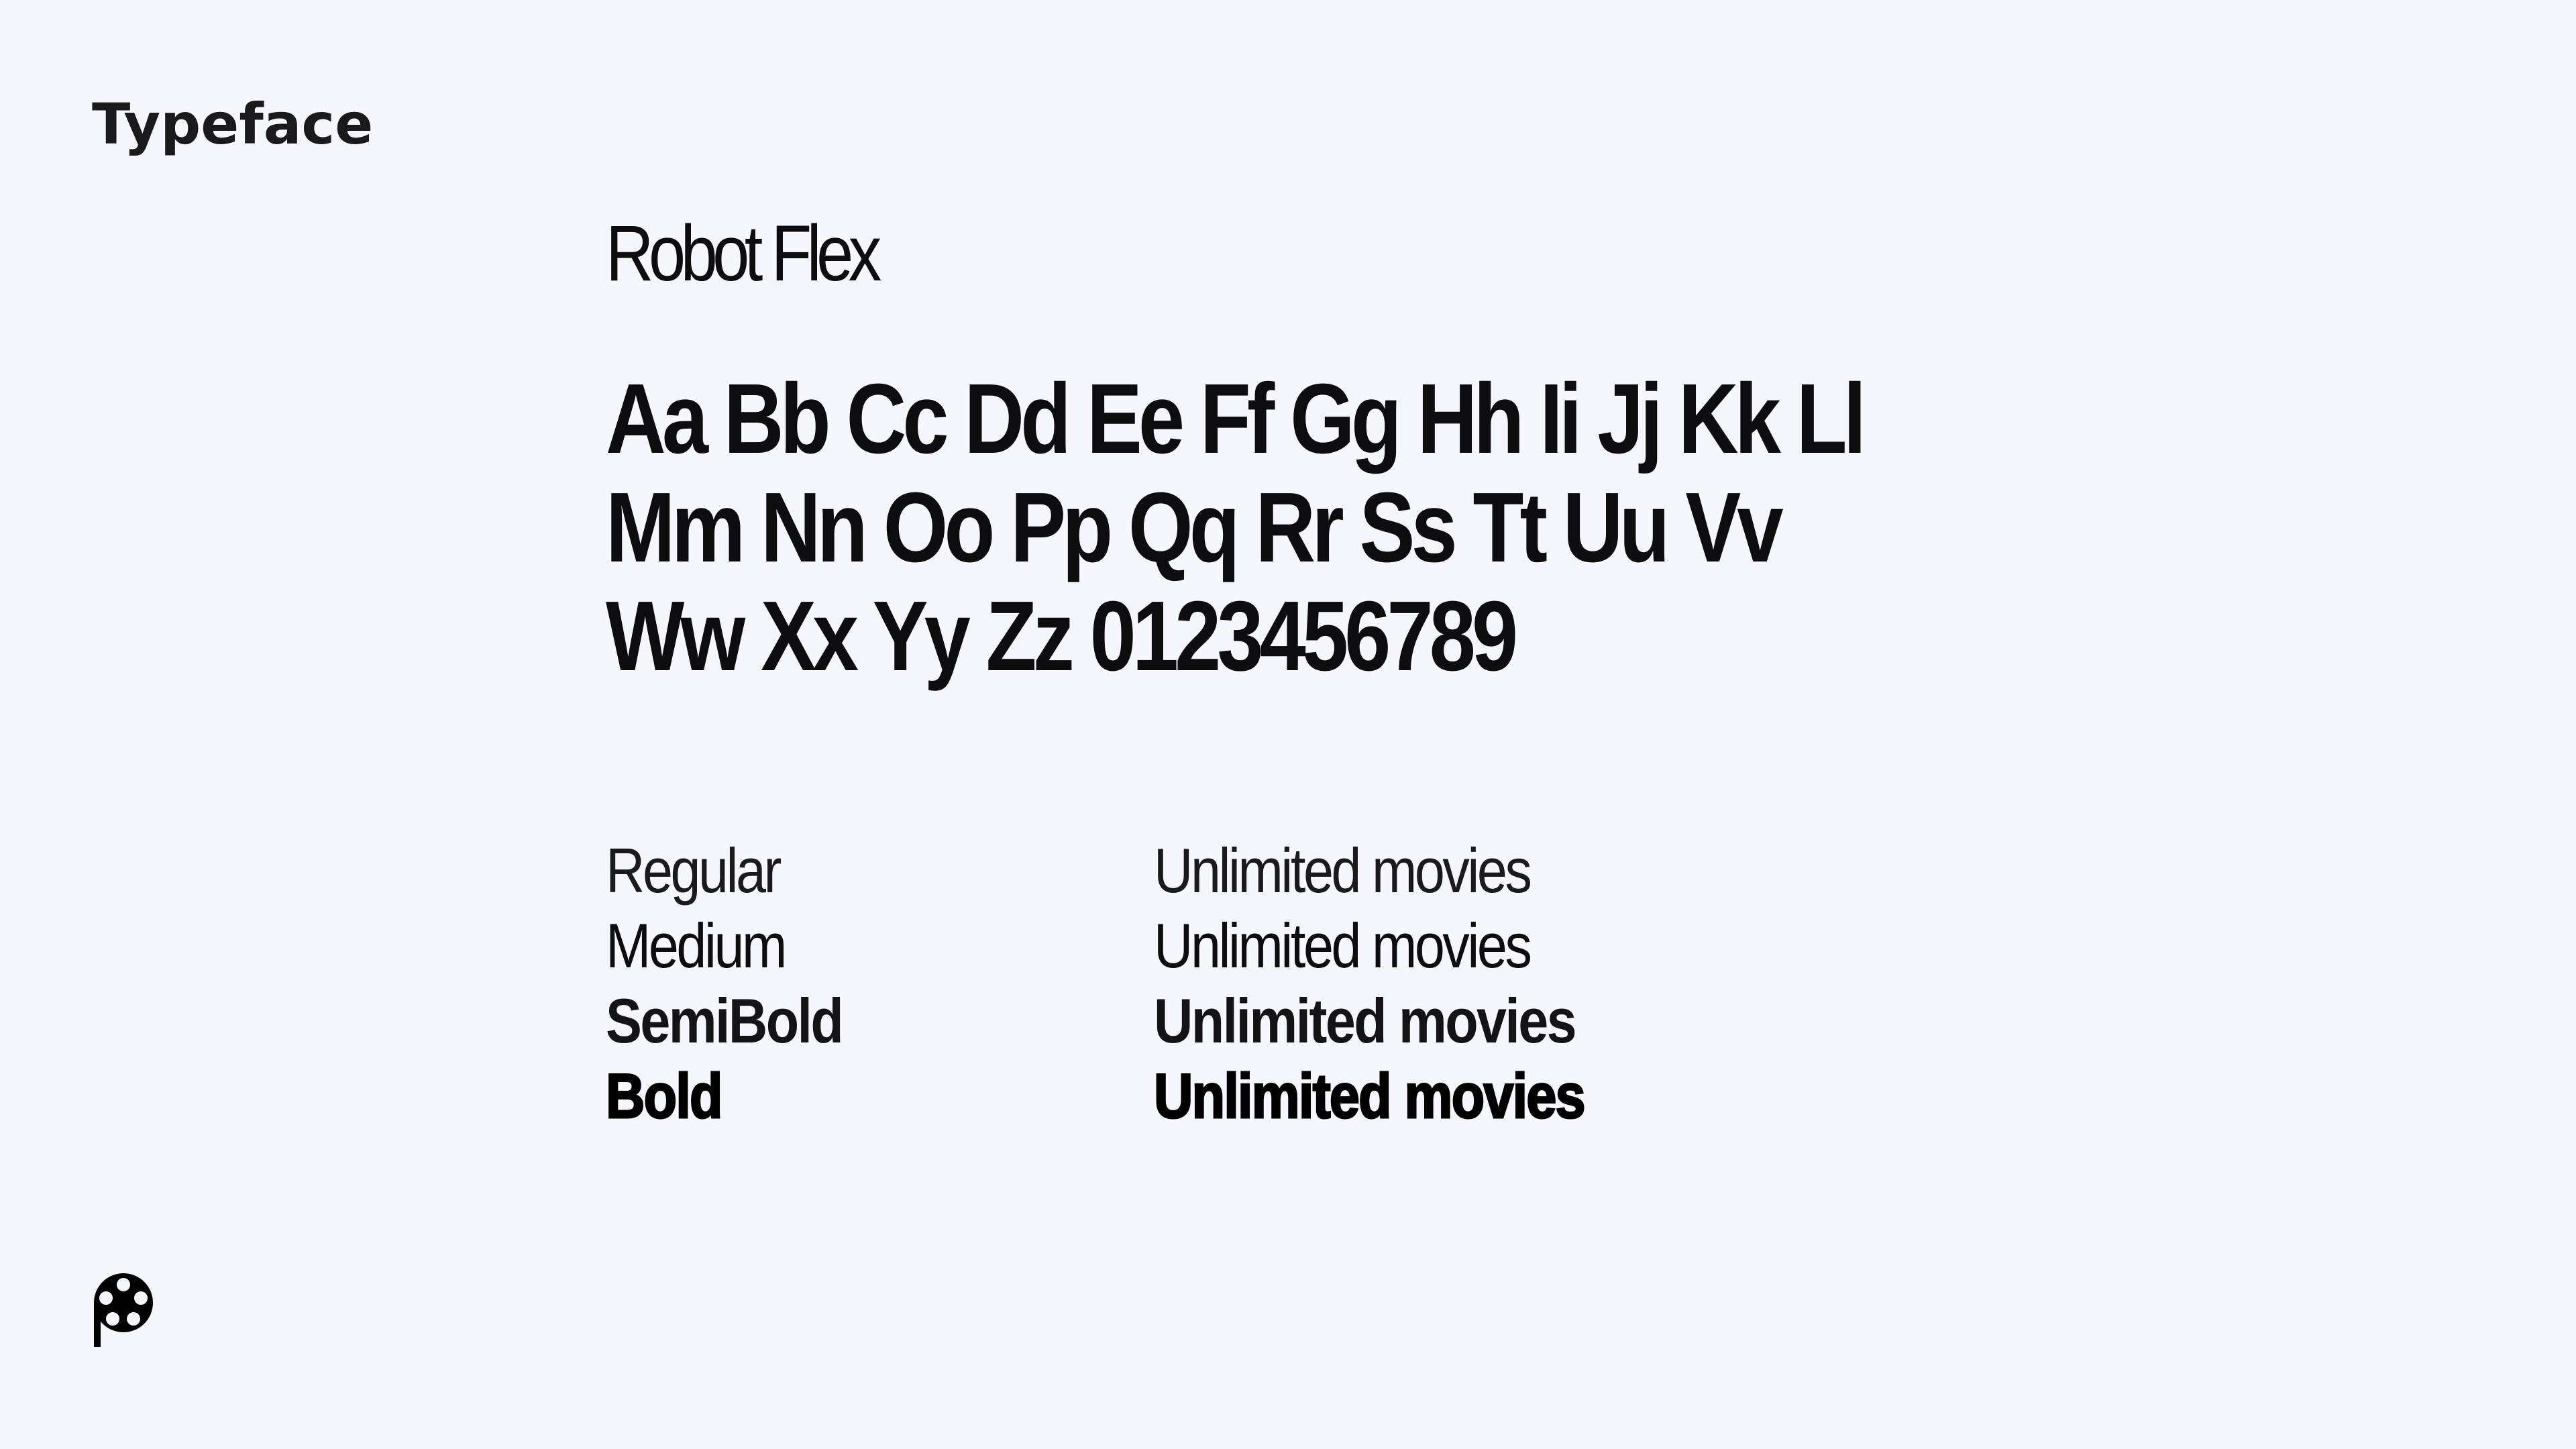 The height and width of the screenshot is (1449, 2576). I want to click on font-name: Robot Flex, so click(743, 253).